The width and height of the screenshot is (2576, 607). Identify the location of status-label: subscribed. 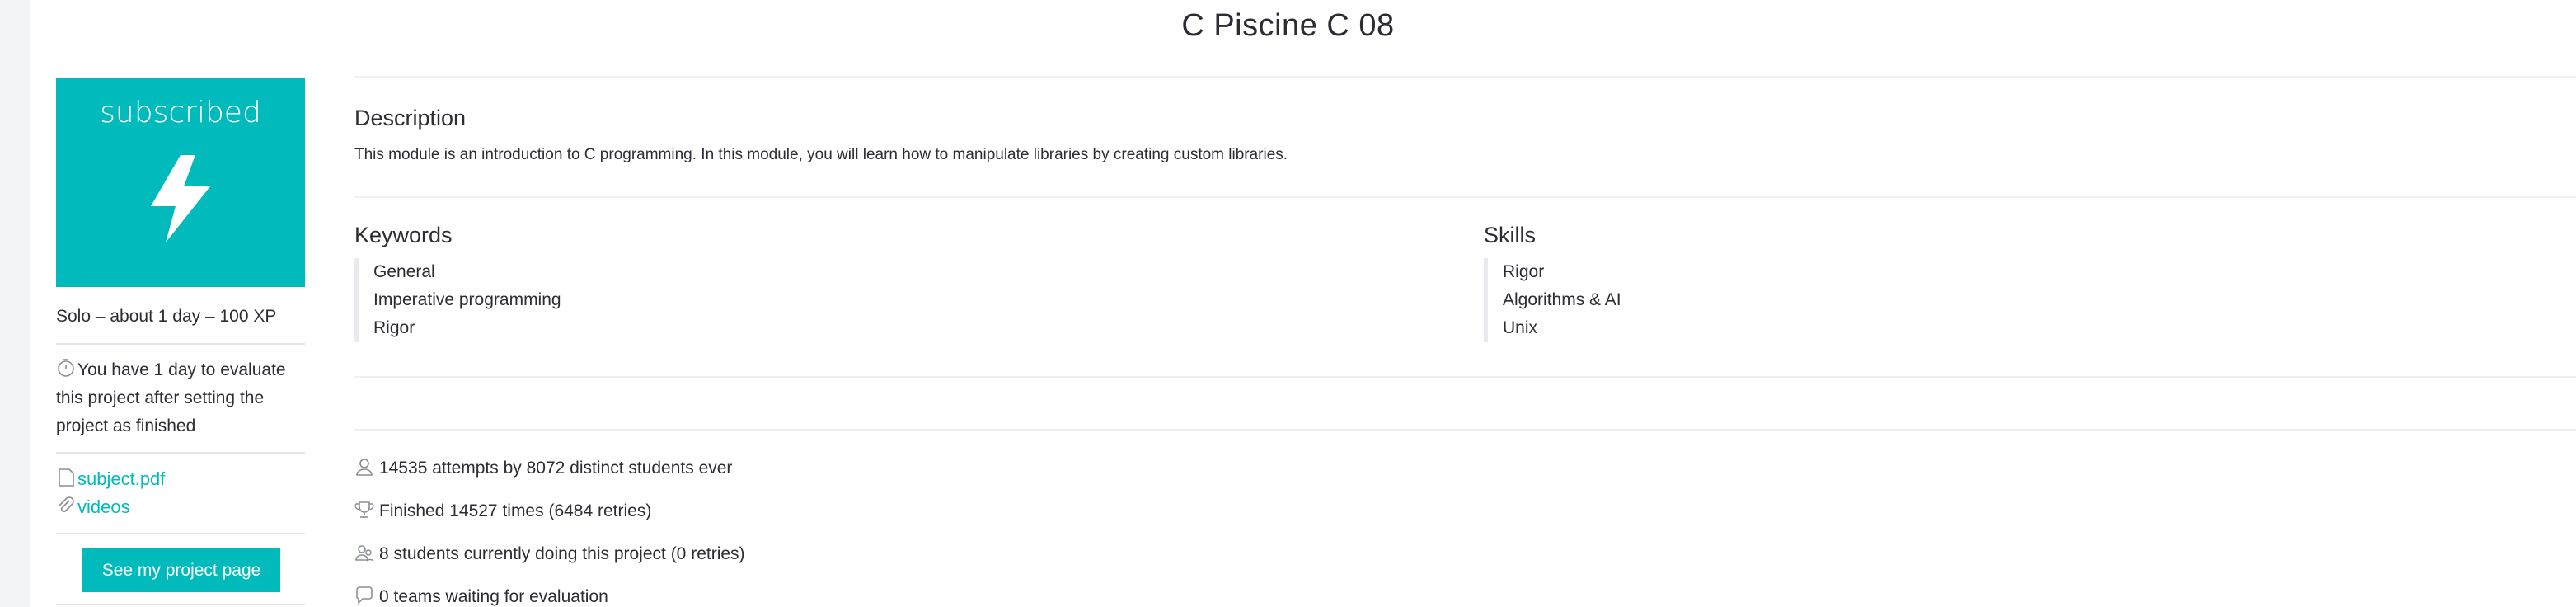
(181, 112).